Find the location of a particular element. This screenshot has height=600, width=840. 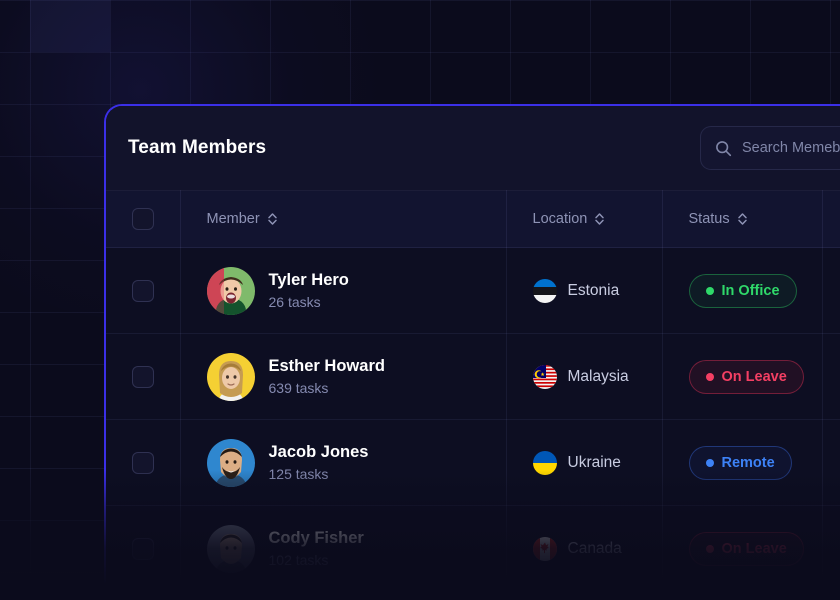

table-row: Tyler Hero 26 tasks Estonia In Office is located at coordinates (473, 290).